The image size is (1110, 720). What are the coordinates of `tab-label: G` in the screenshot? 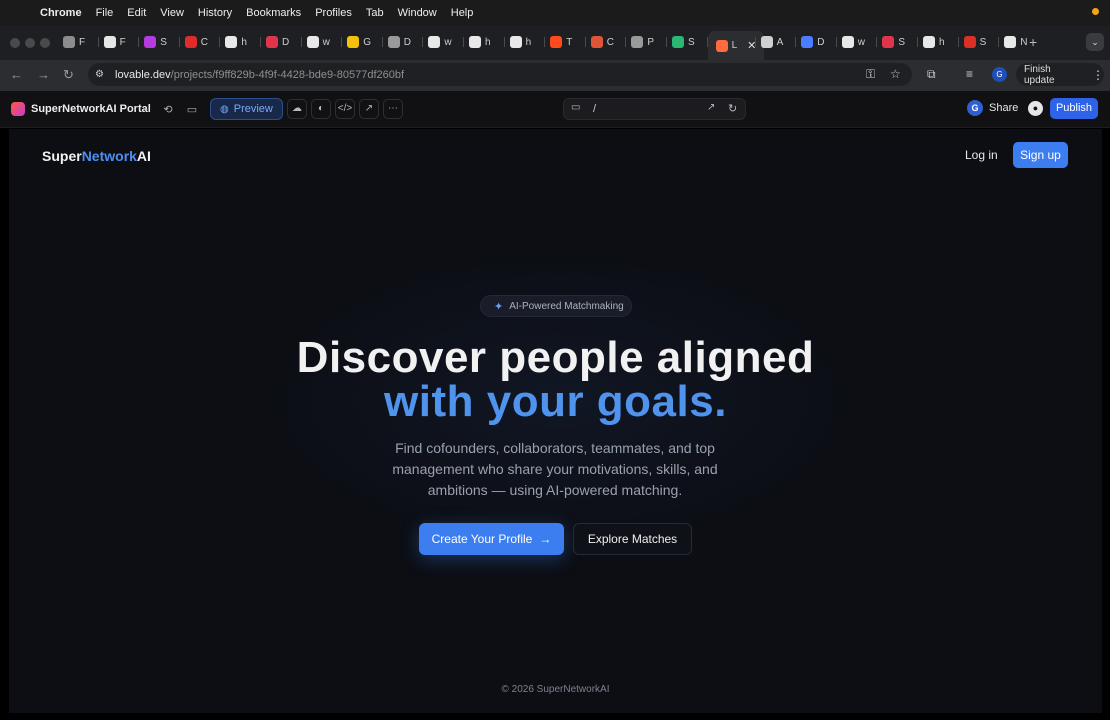 It's located at (367, 42).